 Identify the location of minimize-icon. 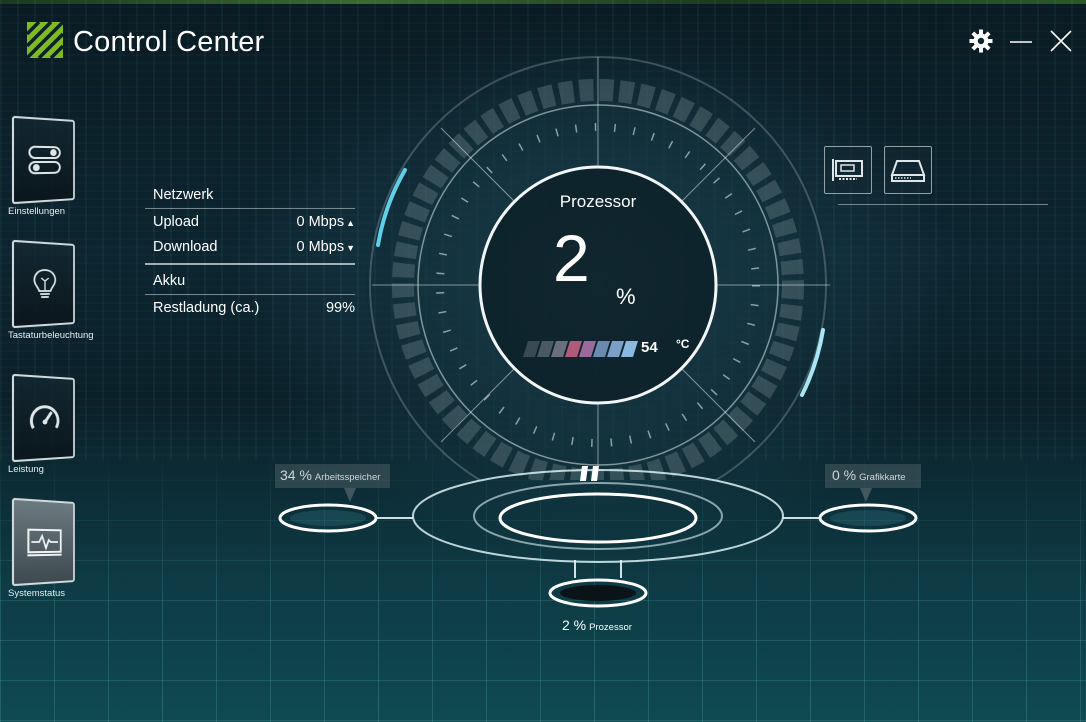
(1021, 42).